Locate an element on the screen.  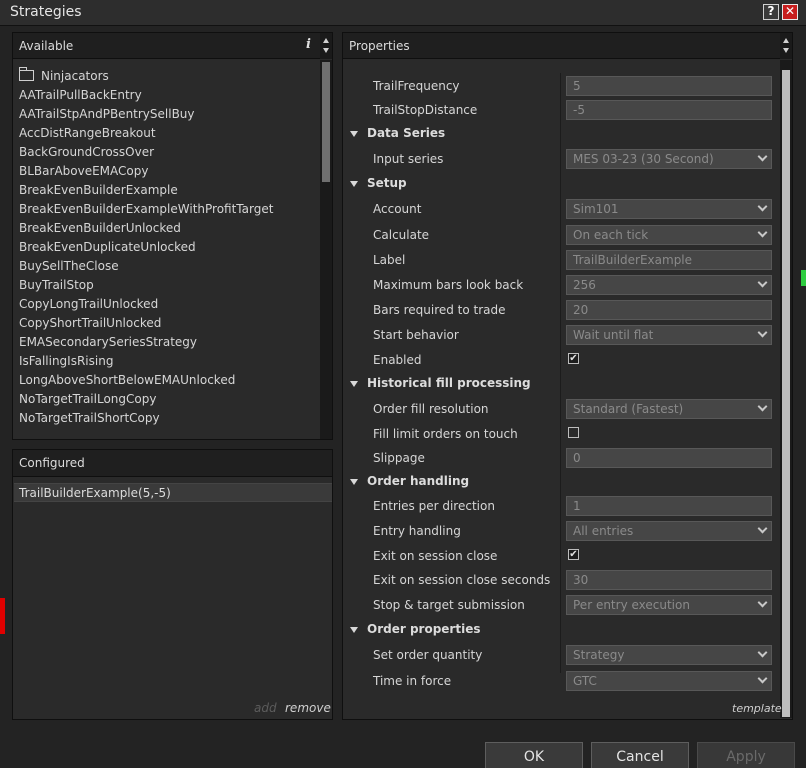
time-in-force-select: GTC is located at coordinates (669, 681).